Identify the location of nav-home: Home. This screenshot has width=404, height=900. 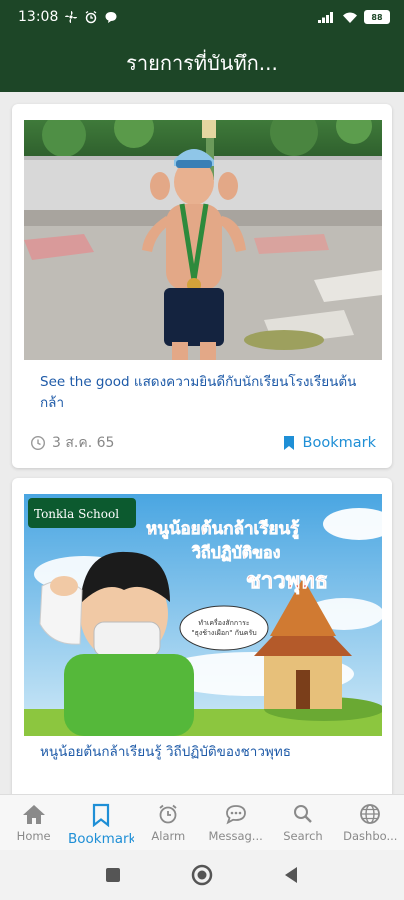
(33, 819).